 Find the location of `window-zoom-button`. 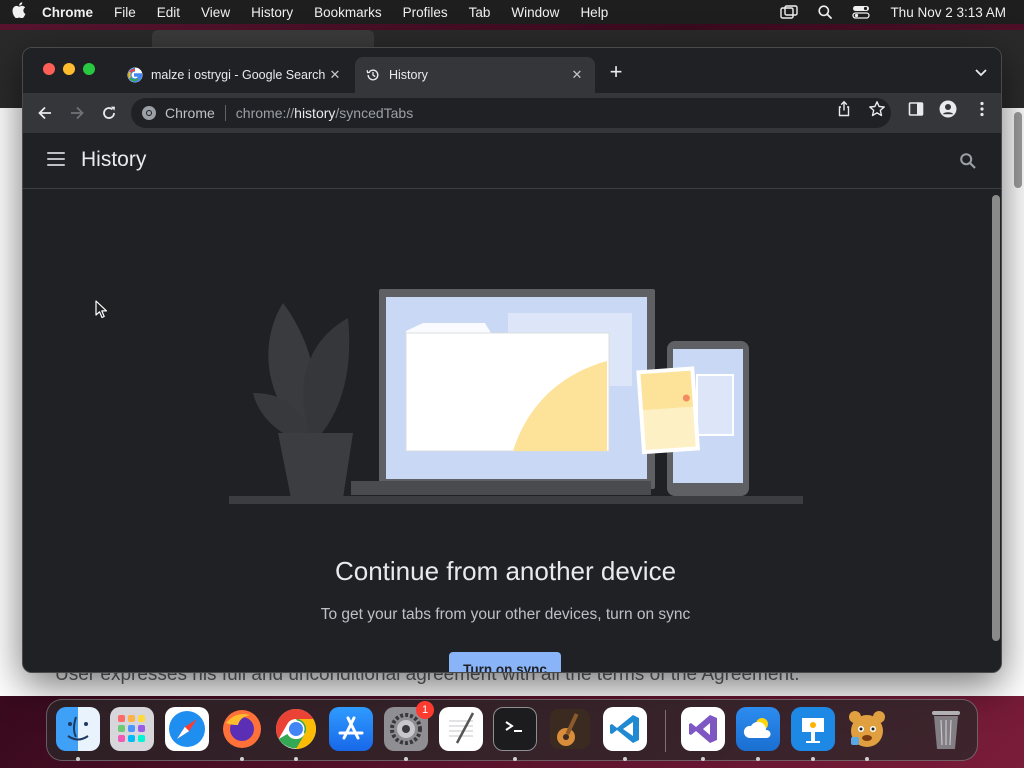

window-zoom-button is located at coordinates (89, 69).